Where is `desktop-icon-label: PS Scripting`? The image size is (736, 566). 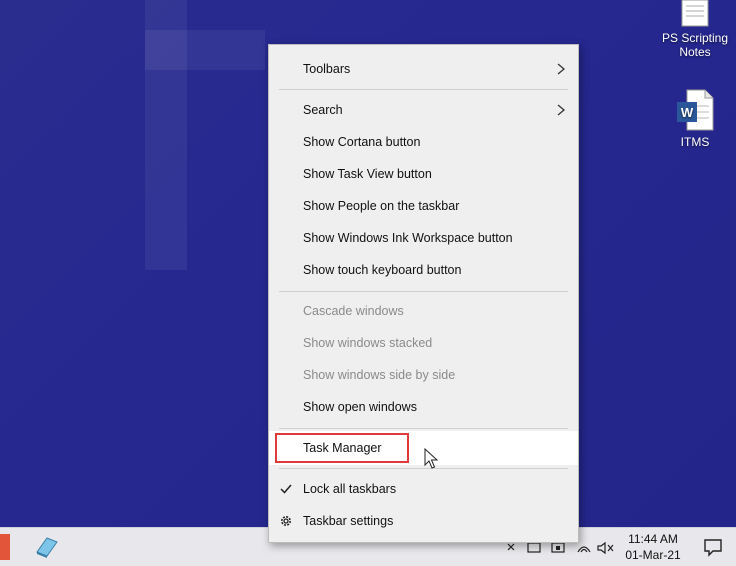 desktop-icon-label: PS Scripting is located at coordinates (695, 38).